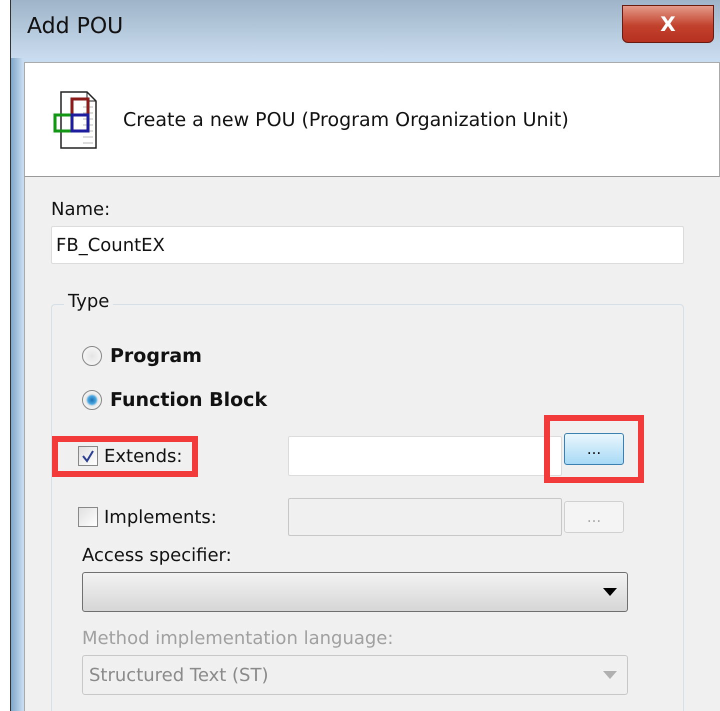  Describe the element at coordinates (367, 245) in the screenshot. I see `name-field: FB_CountEX` at that location.